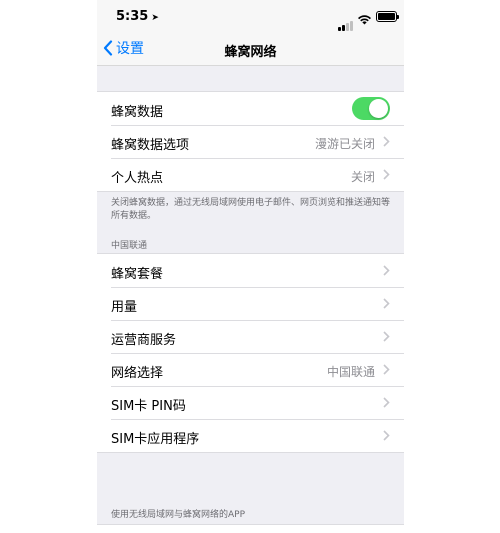 Image resolution: width=500 pixels, height=533 pixels. What do you see at coordinates (364, 19) in the screenshot?
I see `wifi-icon` at bounding box center [364, 19].